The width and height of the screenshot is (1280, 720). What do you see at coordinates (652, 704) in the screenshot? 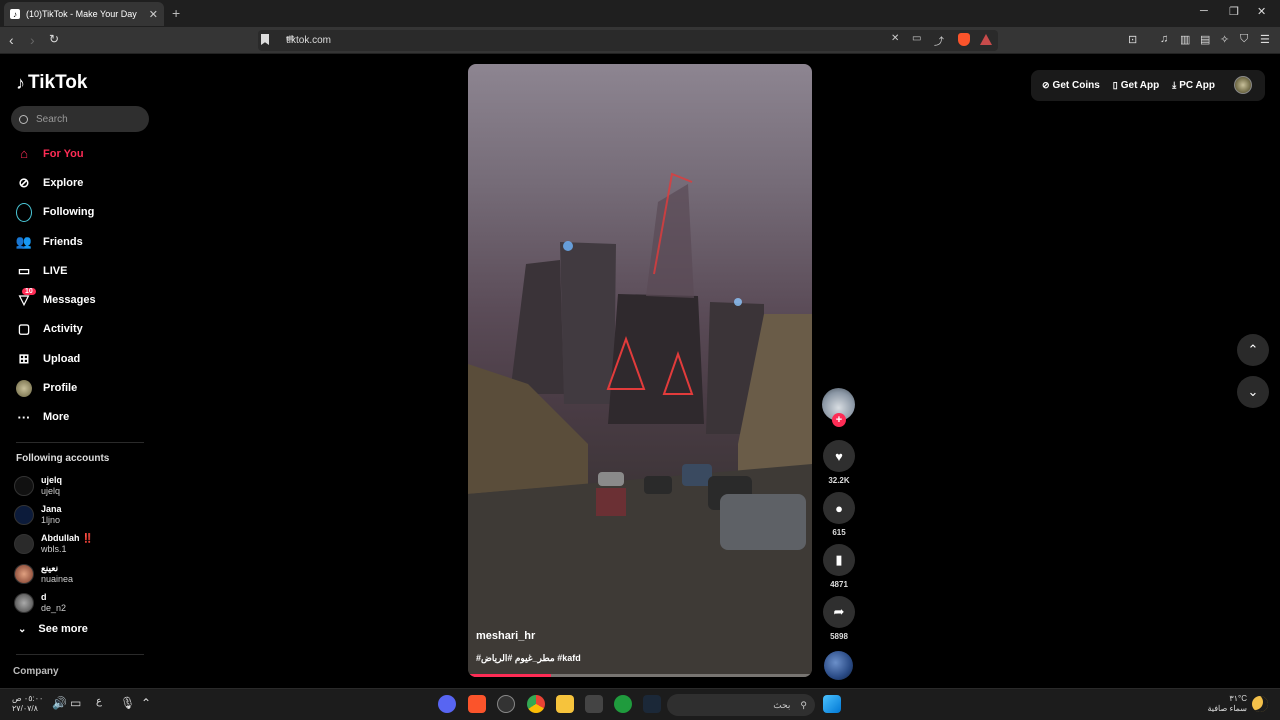
I see `steam-icon` at bounding box center [652, 704].